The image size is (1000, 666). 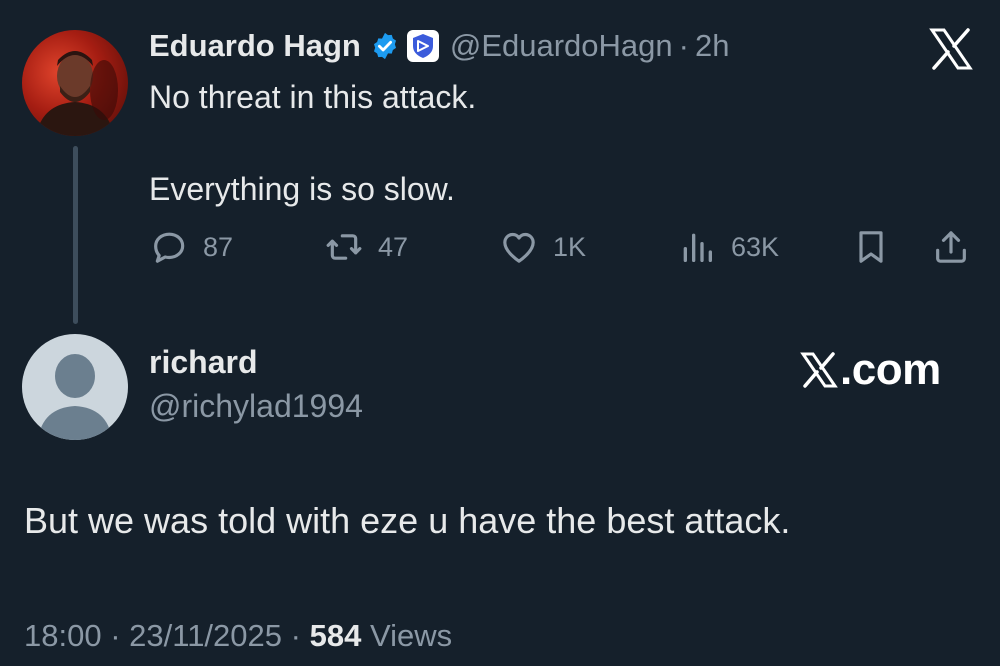 What do you see at coordinates (519, 247) in the screenshot?
I see `heart-icon` at bounding box center [519, 247].